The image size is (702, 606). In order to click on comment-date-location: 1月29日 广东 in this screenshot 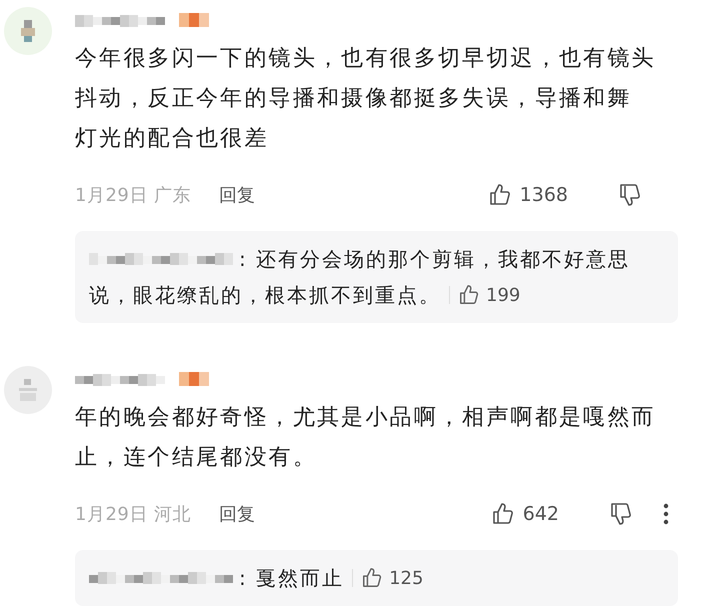, I will do `click(133, 195)`.